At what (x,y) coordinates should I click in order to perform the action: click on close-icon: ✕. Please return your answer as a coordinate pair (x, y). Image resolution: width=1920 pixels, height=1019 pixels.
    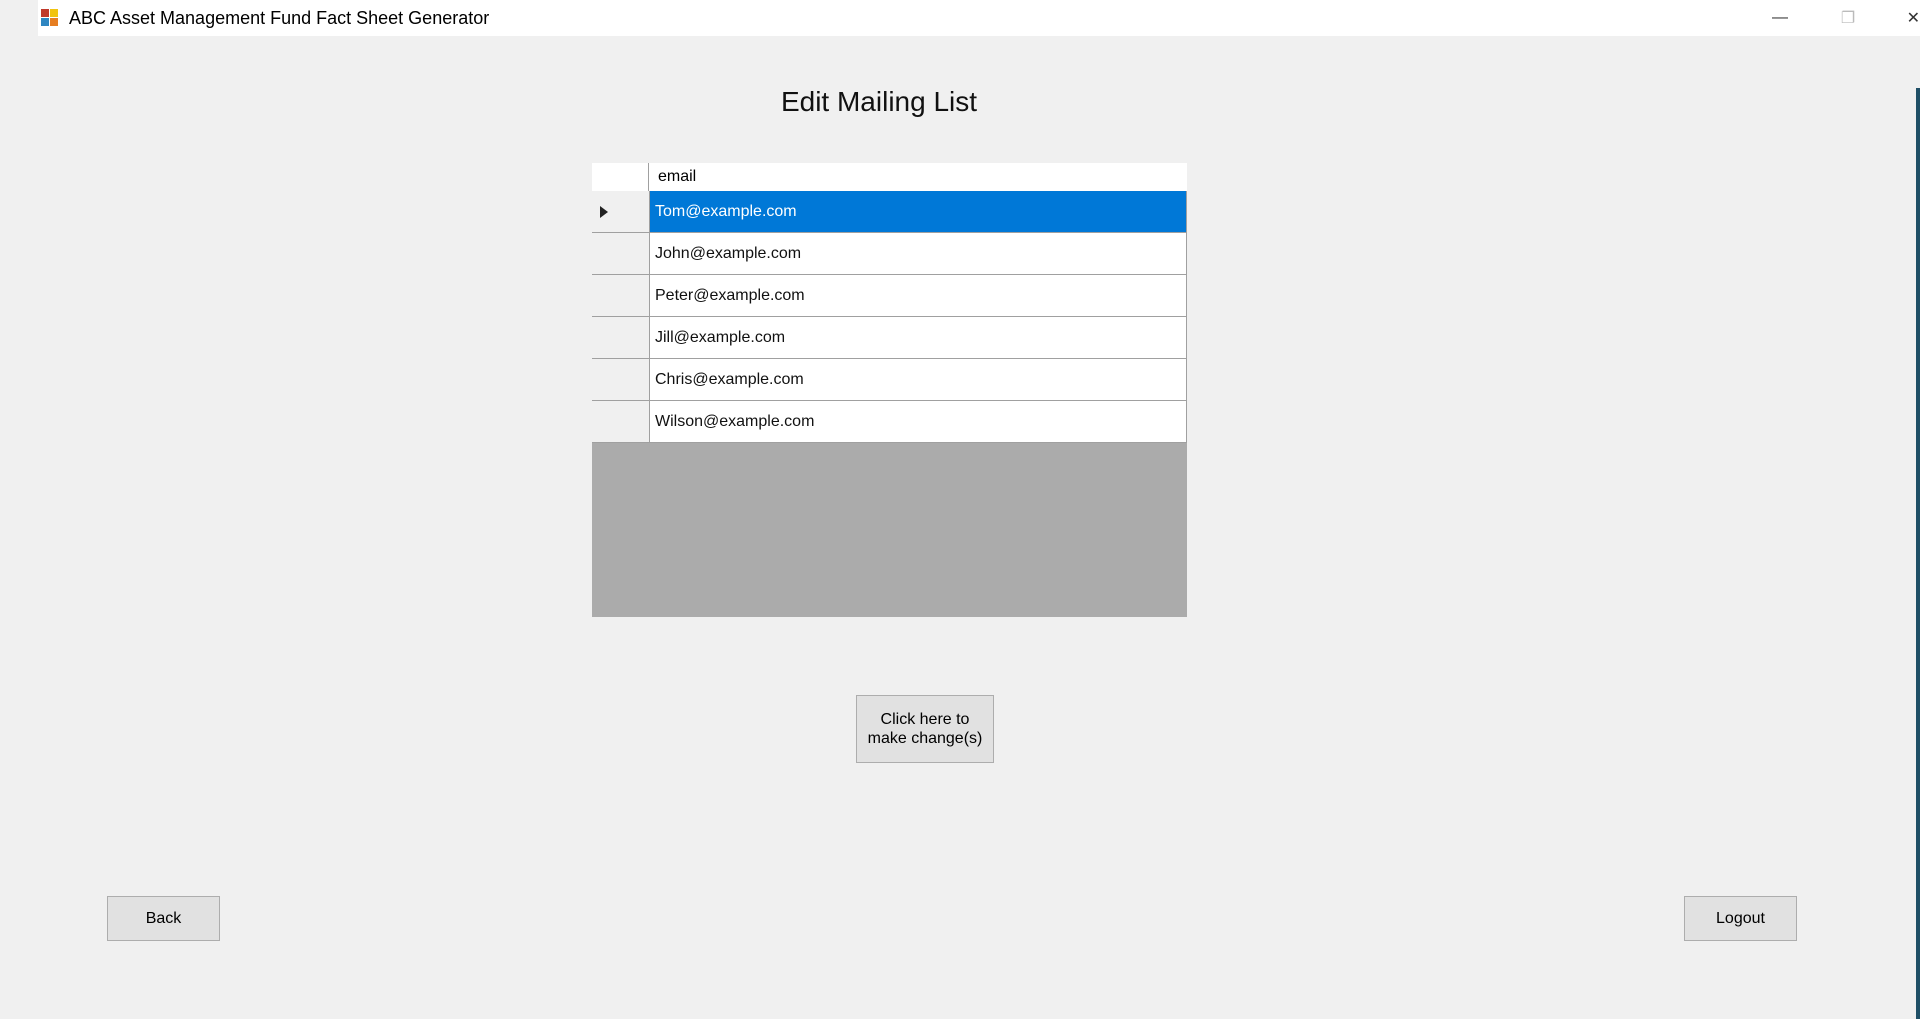
    Looking at the image, I should click on (1901, 18).